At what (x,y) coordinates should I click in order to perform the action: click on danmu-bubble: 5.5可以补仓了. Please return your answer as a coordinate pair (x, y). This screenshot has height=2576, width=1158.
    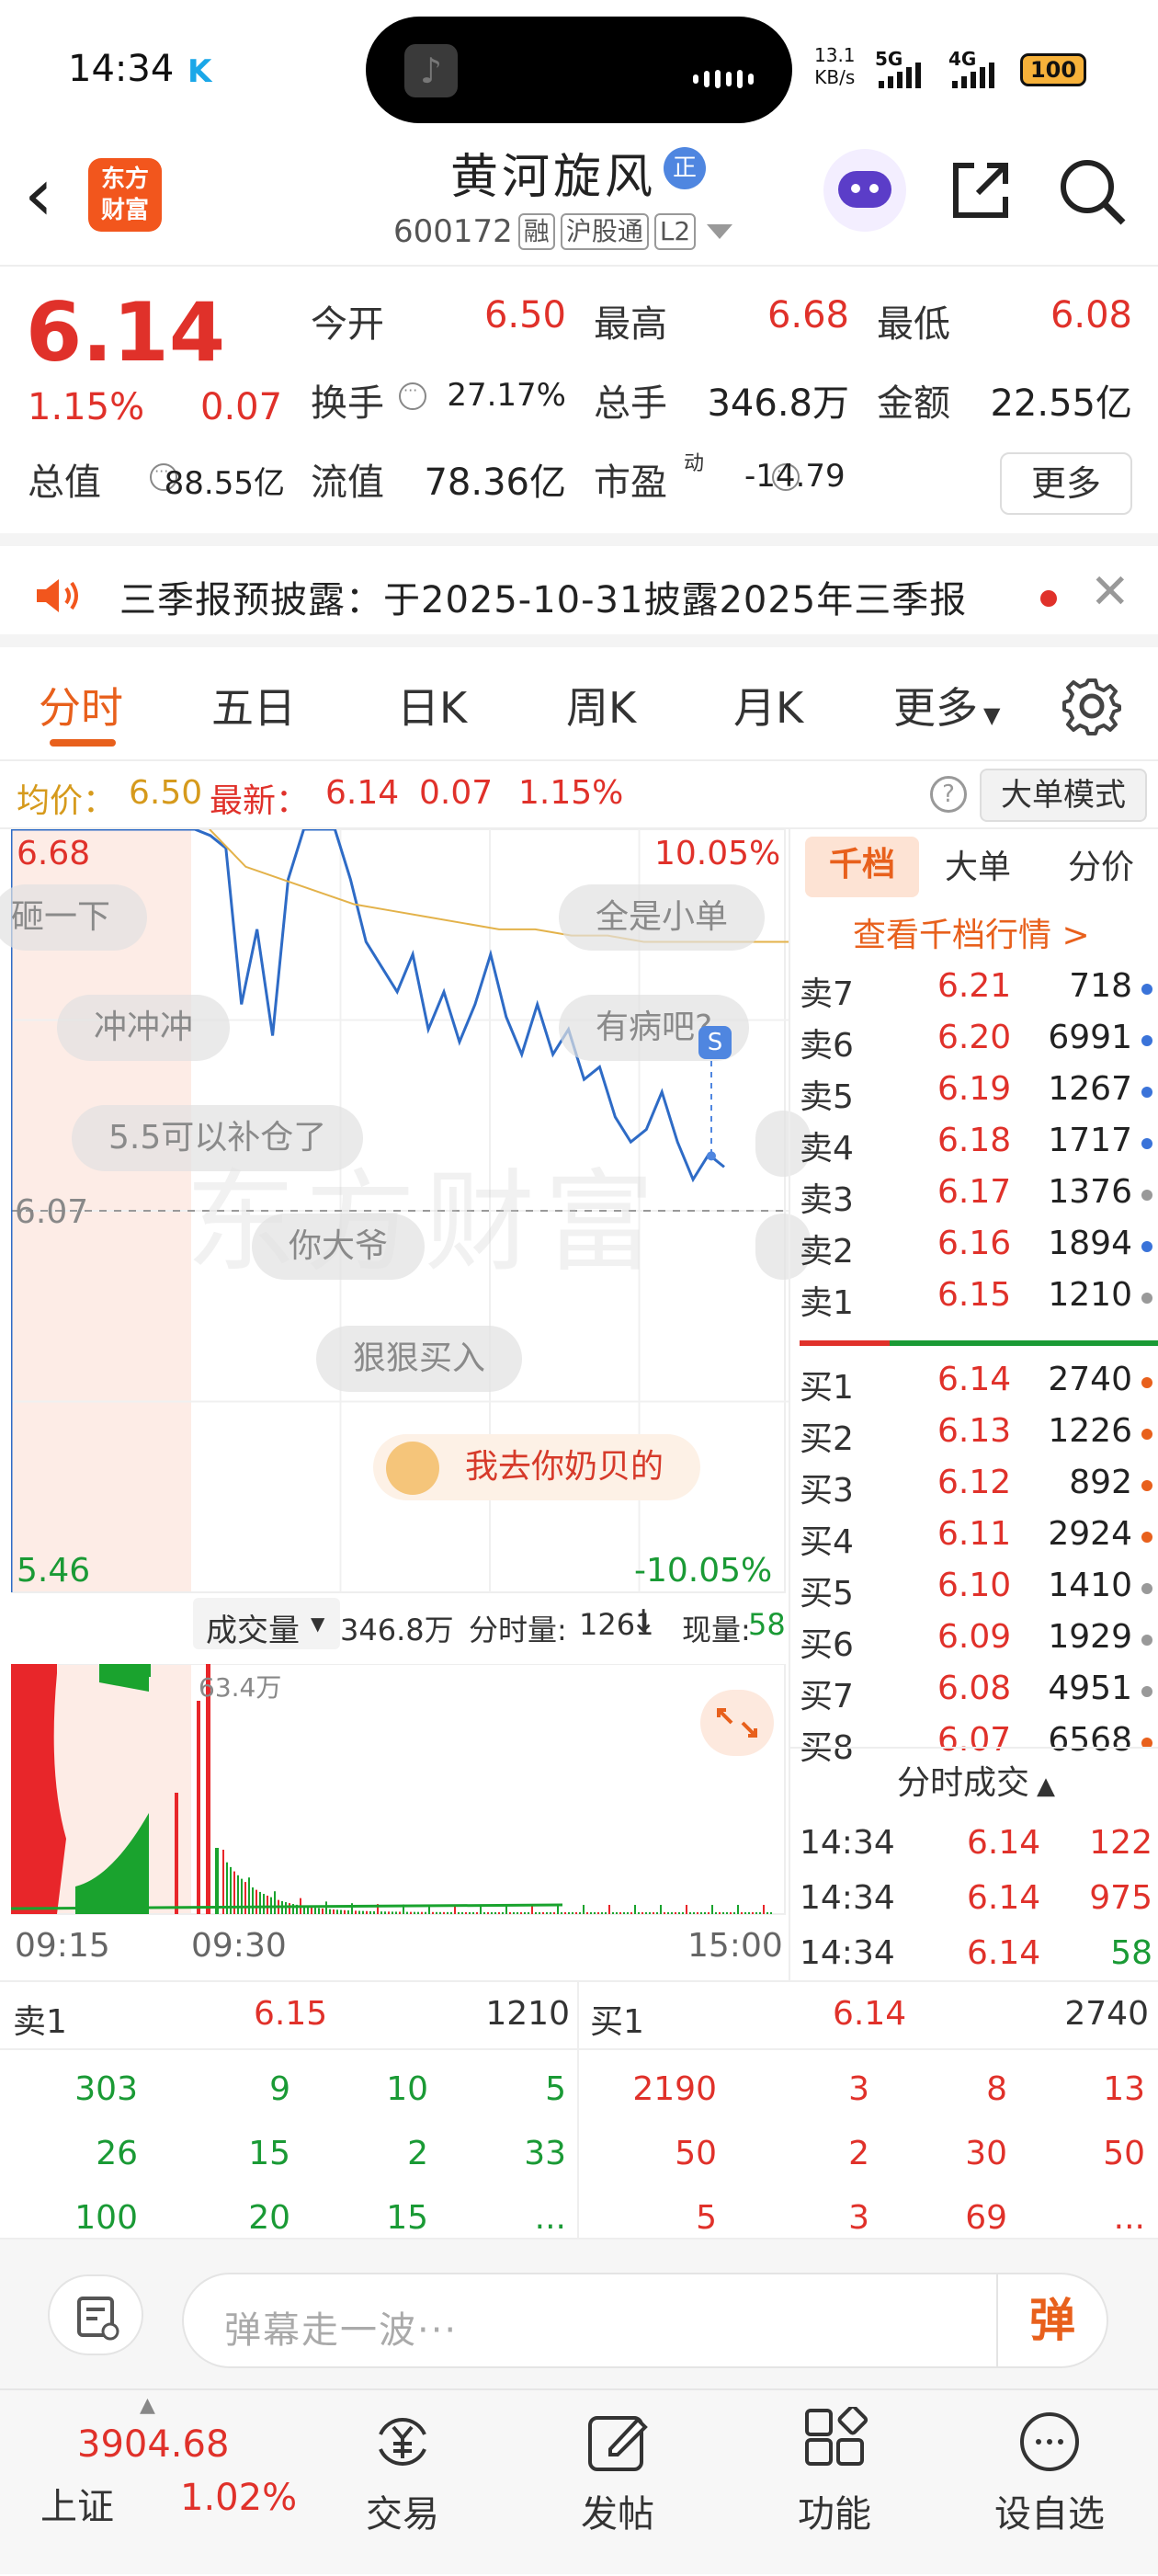
    Looking at the image, I should click on (218, 1138).